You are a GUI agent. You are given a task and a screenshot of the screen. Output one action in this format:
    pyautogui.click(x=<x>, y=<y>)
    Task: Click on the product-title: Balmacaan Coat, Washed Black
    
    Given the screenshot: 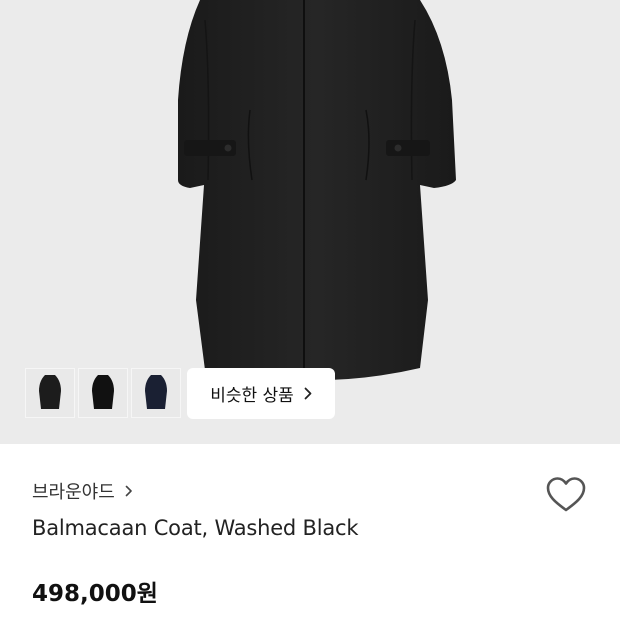 What is the action you would take?
    pyautogui.click(x=195, y=528)
    